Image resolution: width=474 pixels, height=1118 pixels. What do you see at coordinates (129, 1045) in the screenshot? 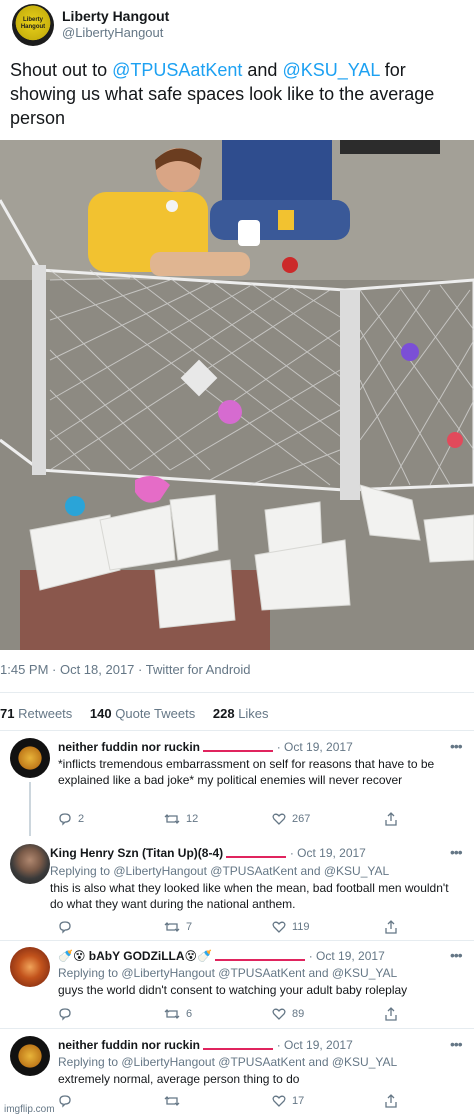
I see `reply-author-name: neither fuddin nor ruckin` at bounding box center [129, 1045].